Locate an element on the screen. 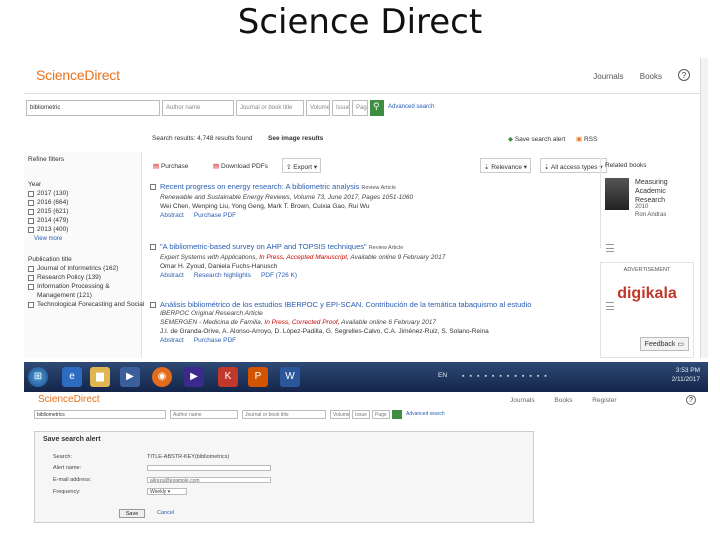 Image resolution: width=720 pixels, height=540 pixels. language-indicator: EN is located at coordinates (442, 375).